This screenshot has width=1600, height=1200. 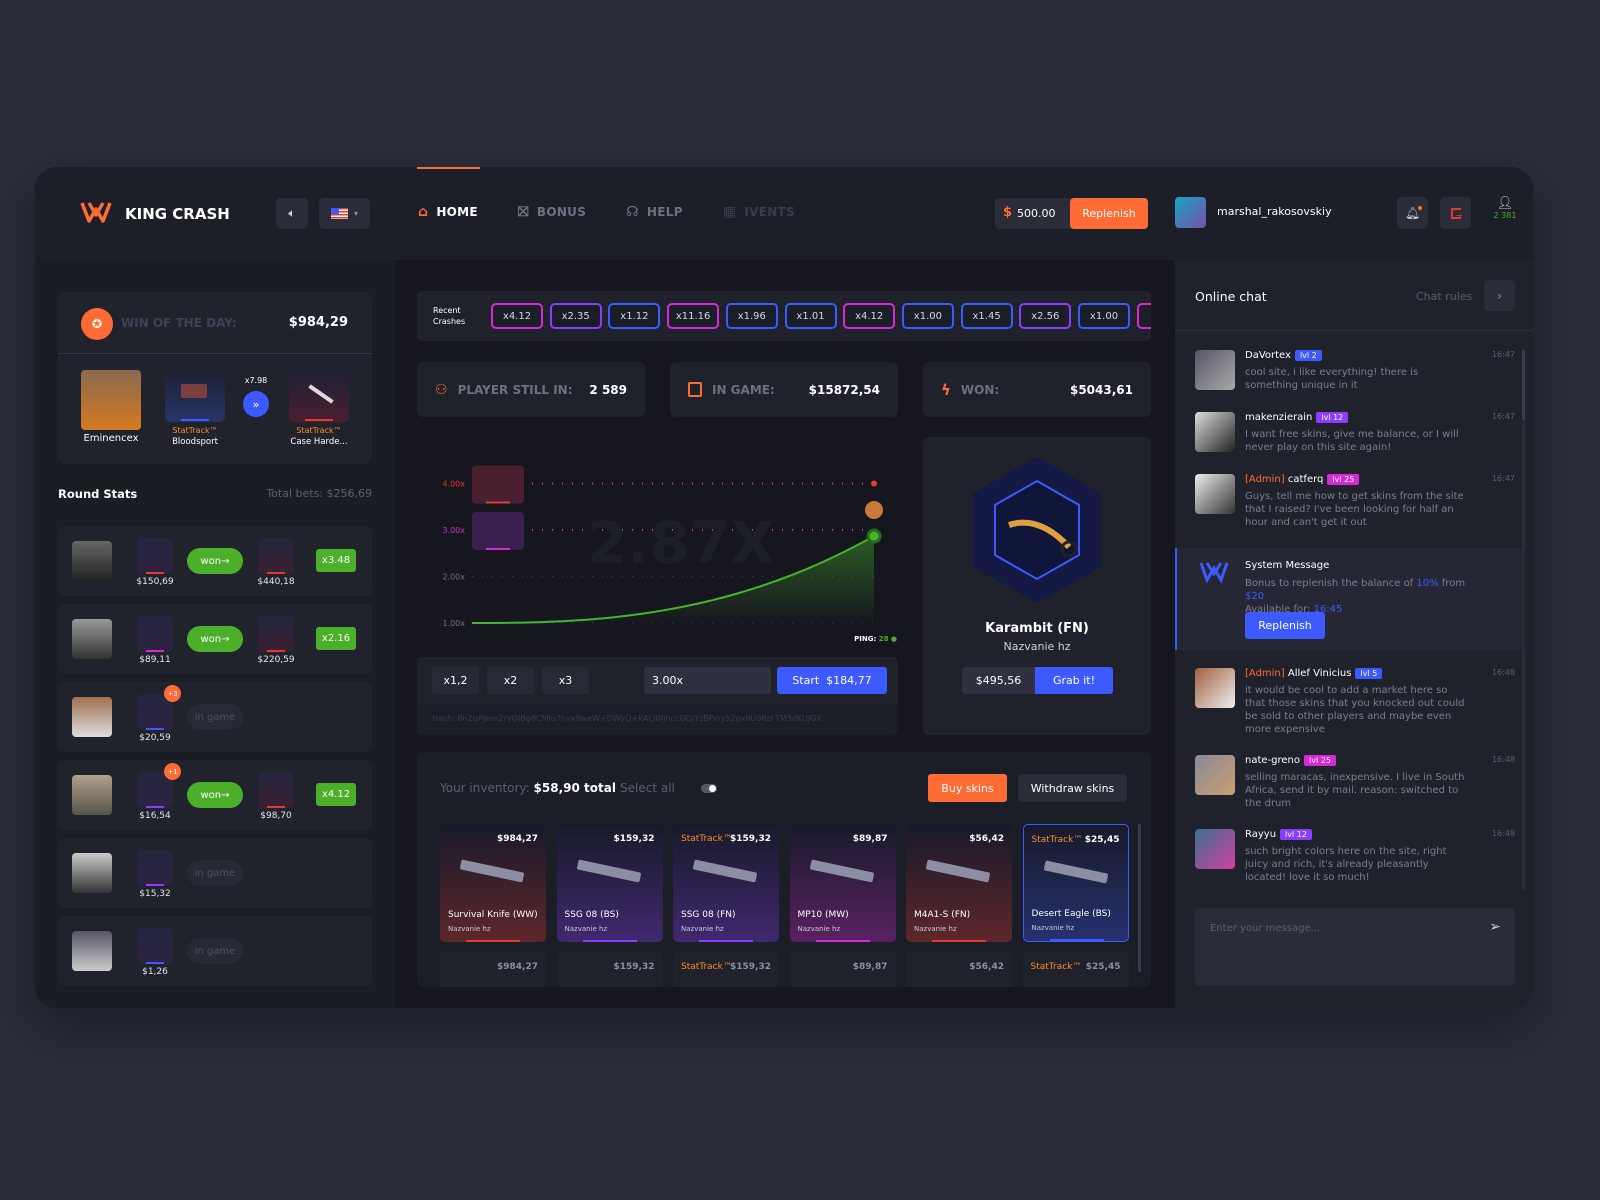 What do you see at coordinates (292, 213) in the screenshot?
I see `sound-button: 🔈︎` at bounding box center [292, 213].